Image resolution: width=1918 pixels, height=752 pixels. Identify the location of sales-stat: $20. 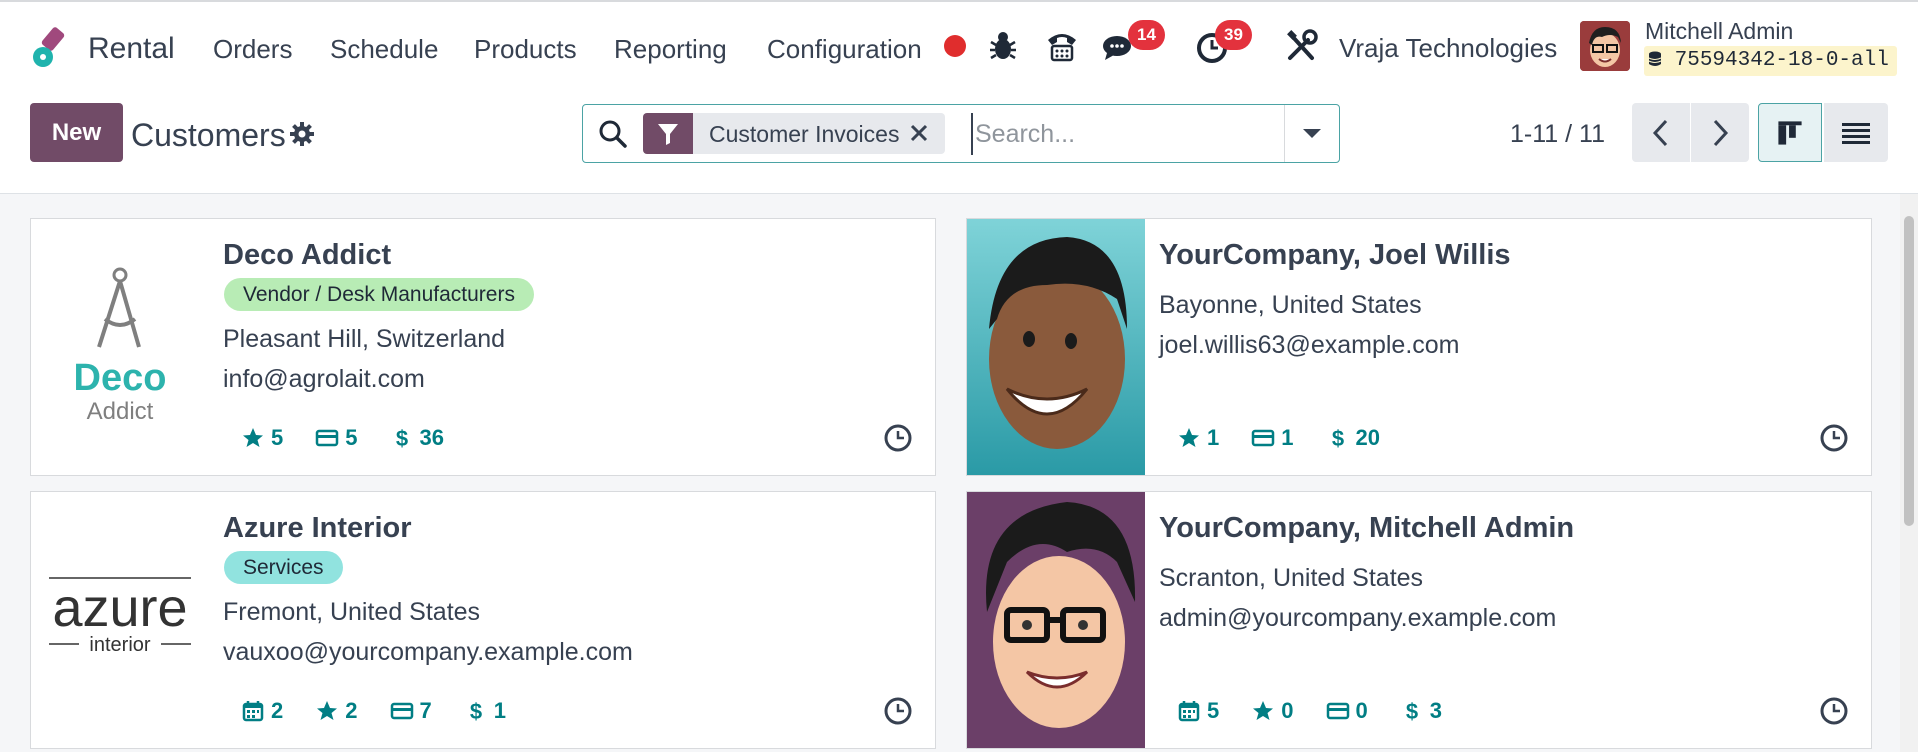
(1353, 438).